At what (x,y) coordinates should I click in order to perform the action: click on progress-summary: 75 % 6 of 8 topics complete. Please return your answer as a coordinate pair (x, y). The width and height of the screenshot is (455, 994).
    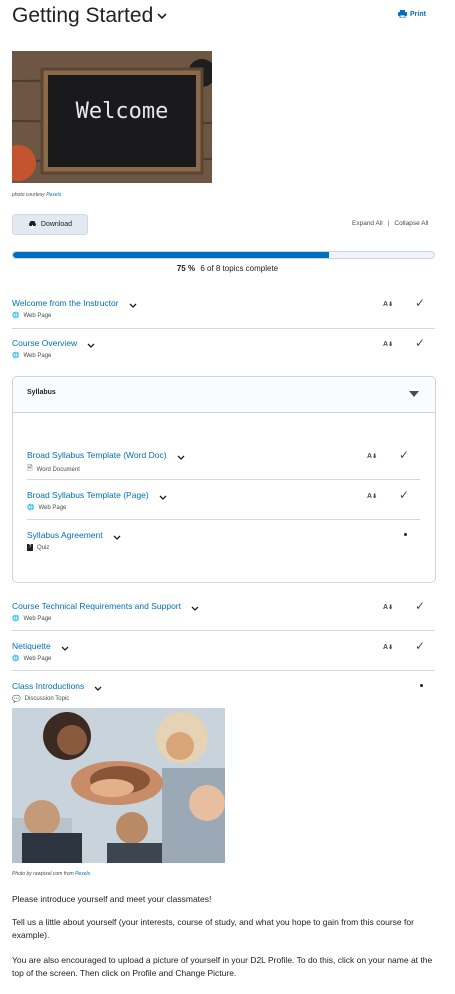
    Looking at the image, I should click on (227, 268).